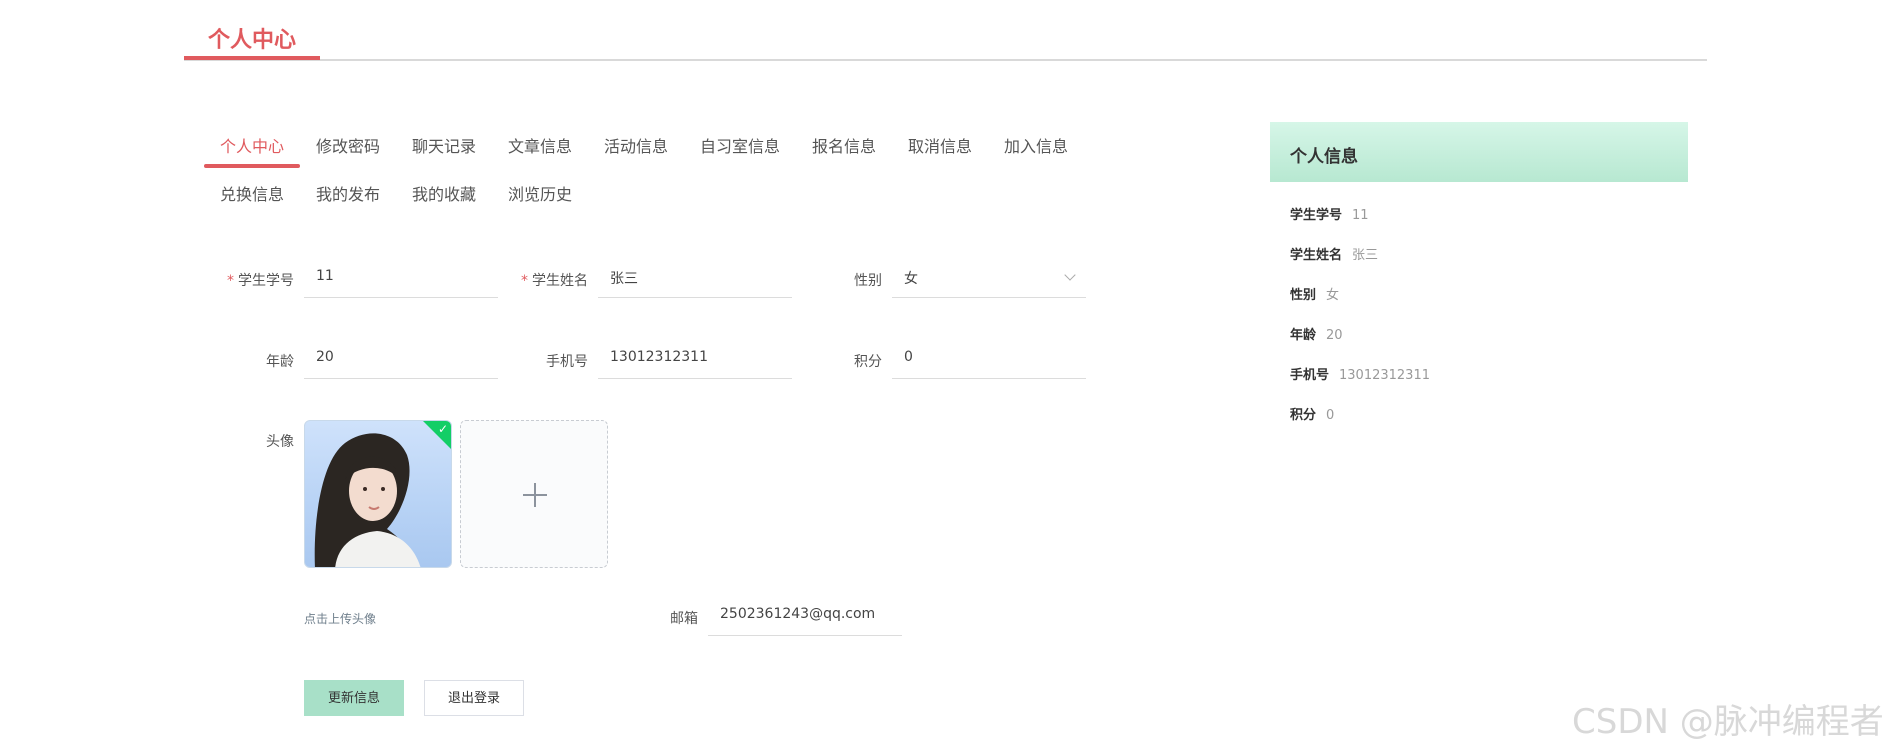 This screenshot has width=1895, height=750. Describe the element at coordinates (354, 698) in the screenshot. I see `update-info-button: 更新信息` at that location.